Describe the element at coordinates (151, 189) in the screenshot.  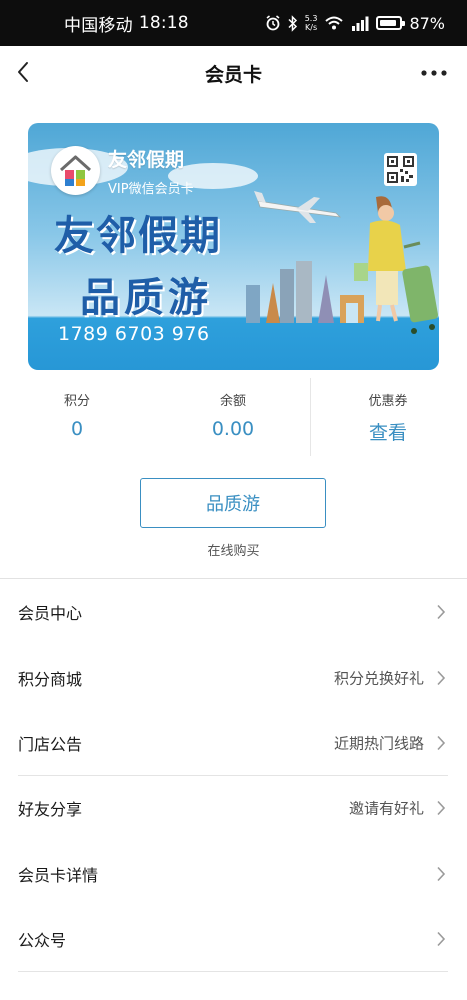
I see `card-subtitle: VIP微信会员卡` at that location.